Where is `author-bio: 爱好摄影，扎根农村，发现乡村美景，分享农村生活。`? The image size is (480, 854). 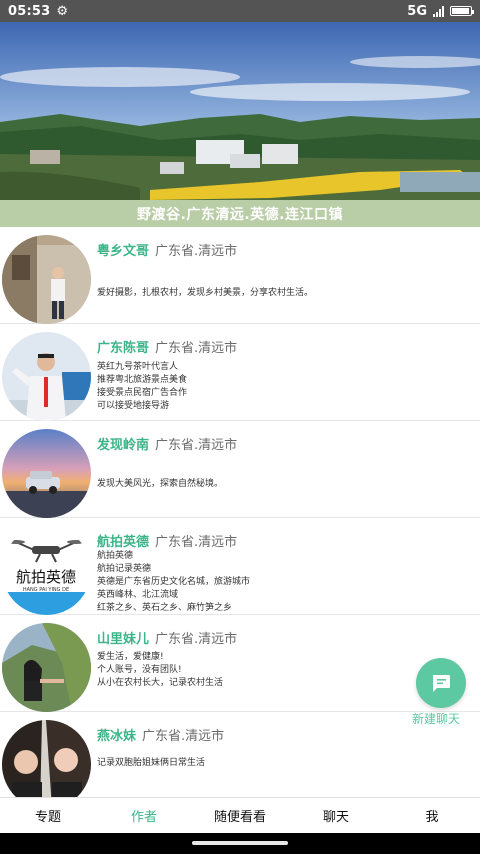 author-bio: 爱好摄影，扎根农村，发现乡村美景，分享农村生活。 is located at coordinates (205, 293).